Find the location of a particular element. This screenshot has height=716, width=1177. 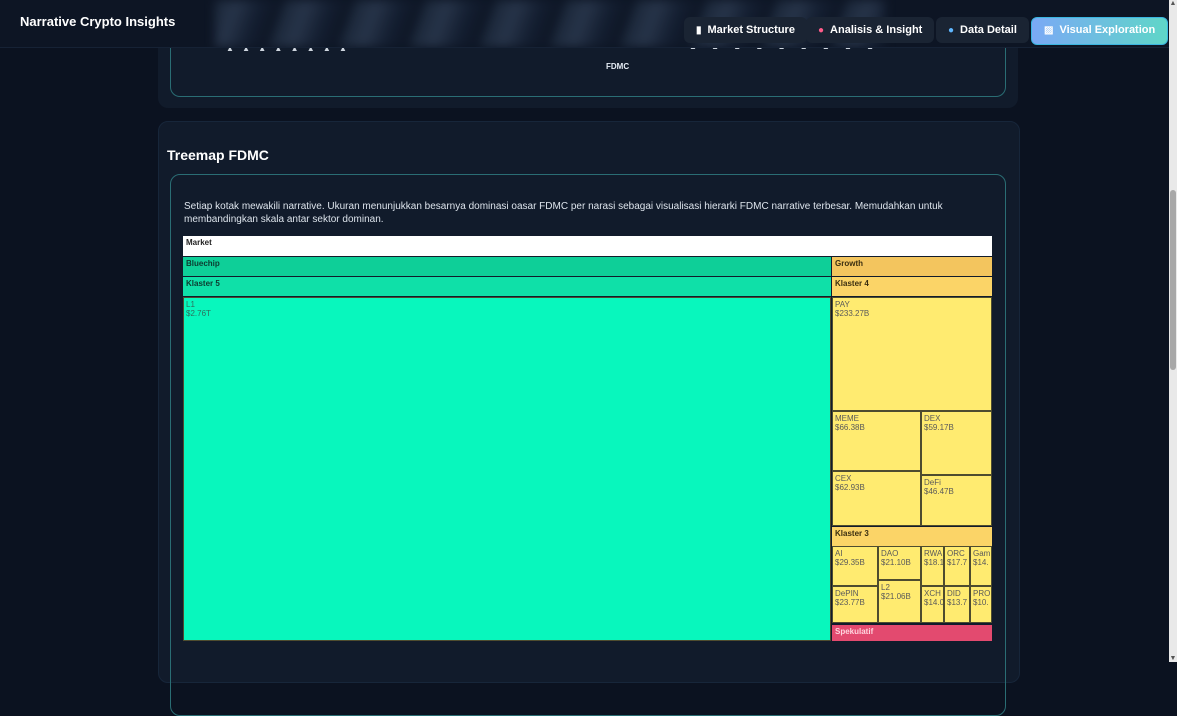

previous-chart-axis-label: FDMC is located at coordinates (618, 66).